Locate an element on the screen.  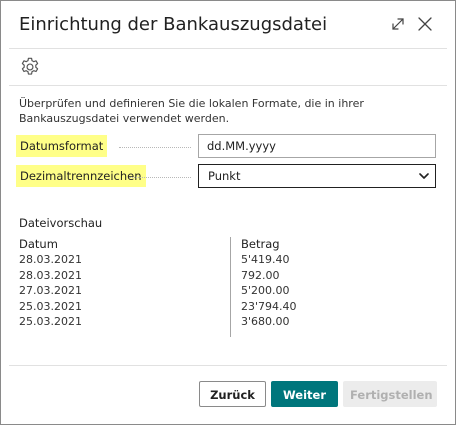
expand-icon is located at coordinates (398, 24).